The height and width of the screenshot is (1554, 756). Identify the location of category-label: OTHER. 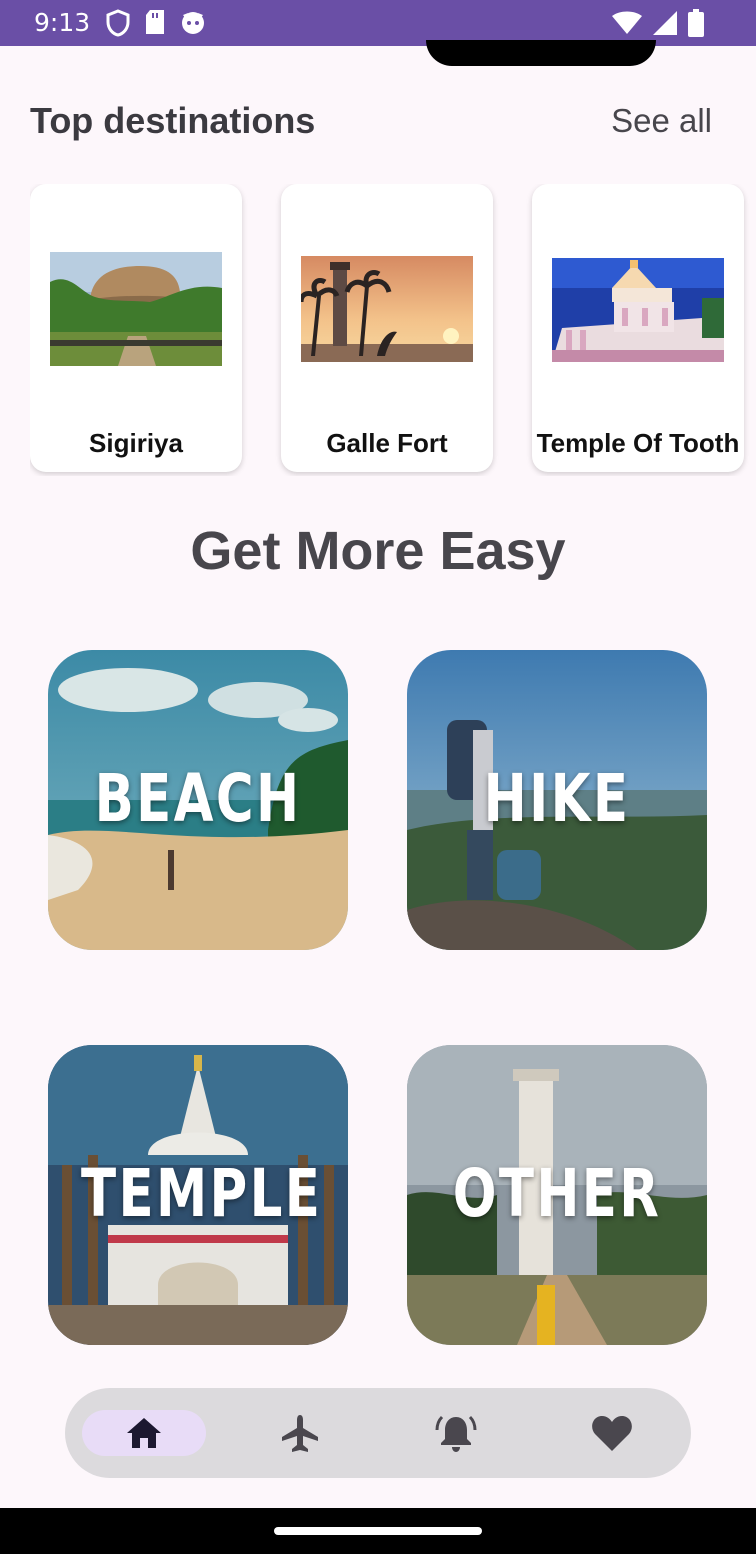
(557, 1193).